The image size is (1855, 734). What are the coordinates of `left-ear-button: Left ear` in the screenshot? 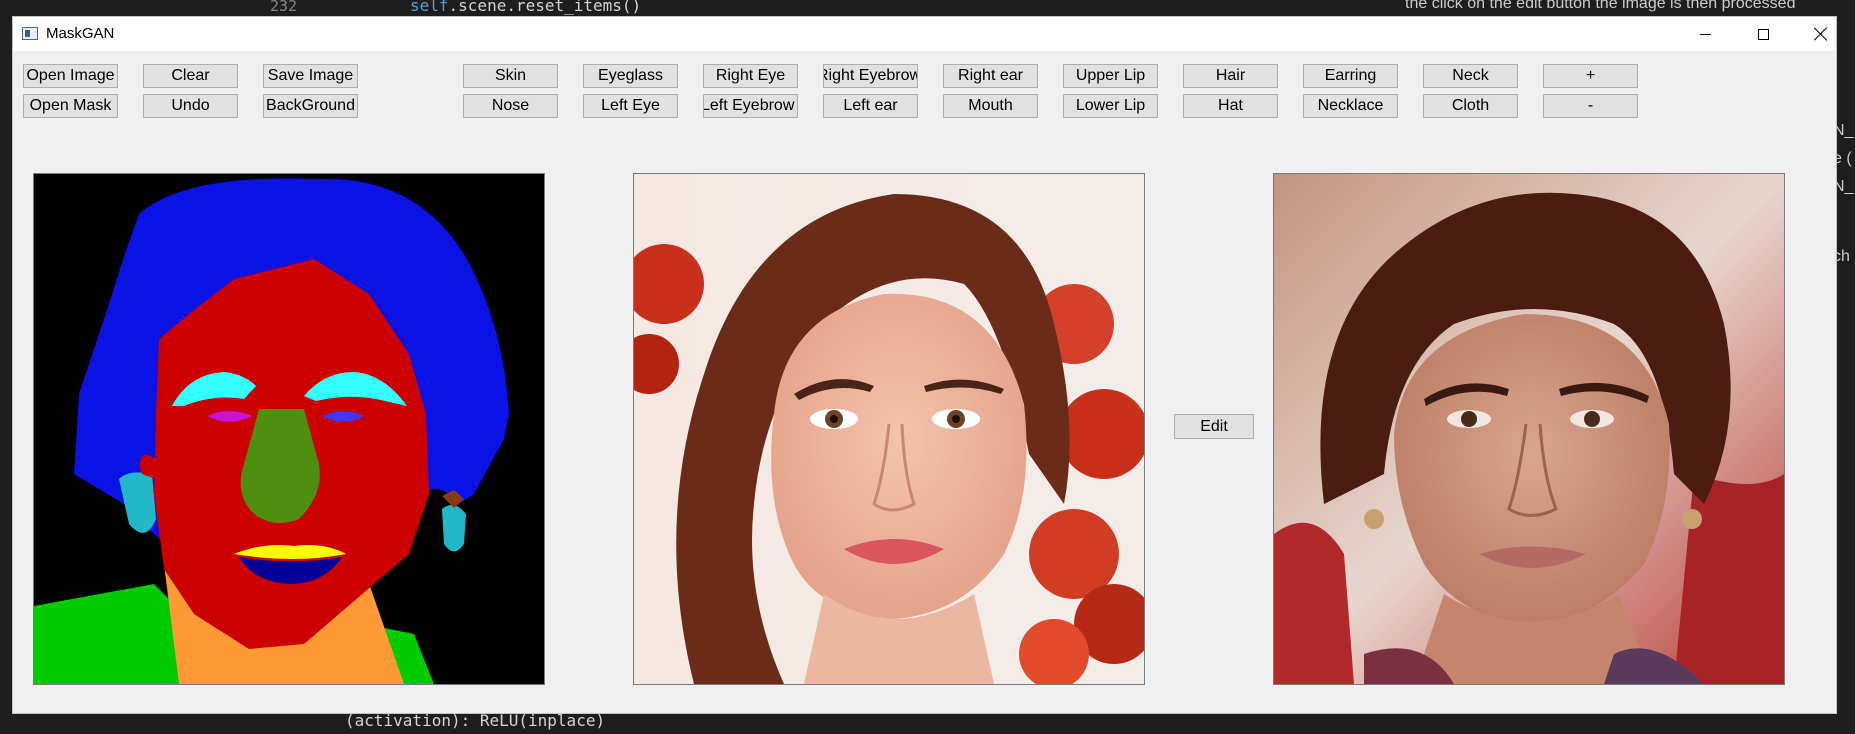 It's located at (870, 106).